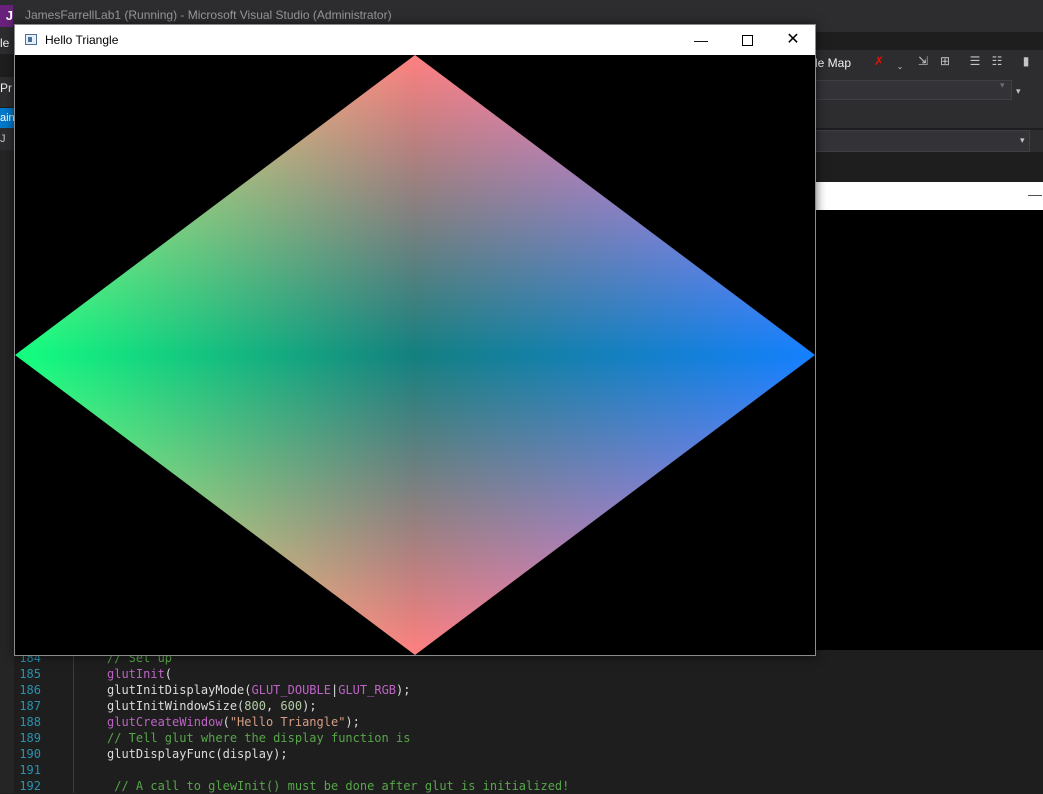  I want to click on line-number: 190, so click(30, 754).